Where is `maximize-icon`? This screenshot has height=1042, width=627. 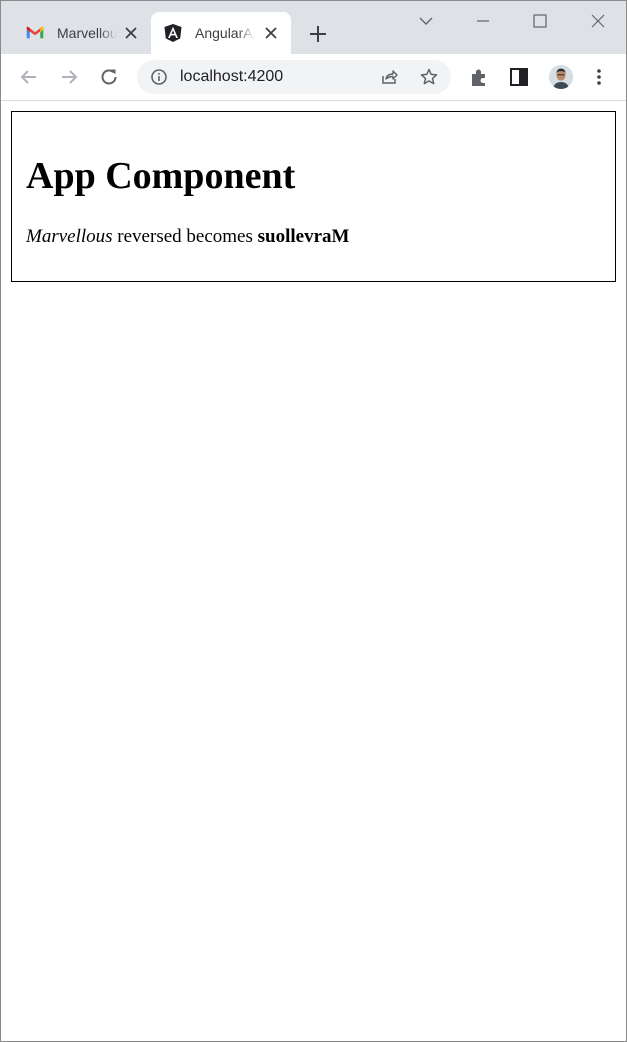 maximize-icon is located at coordinates (540, 21).